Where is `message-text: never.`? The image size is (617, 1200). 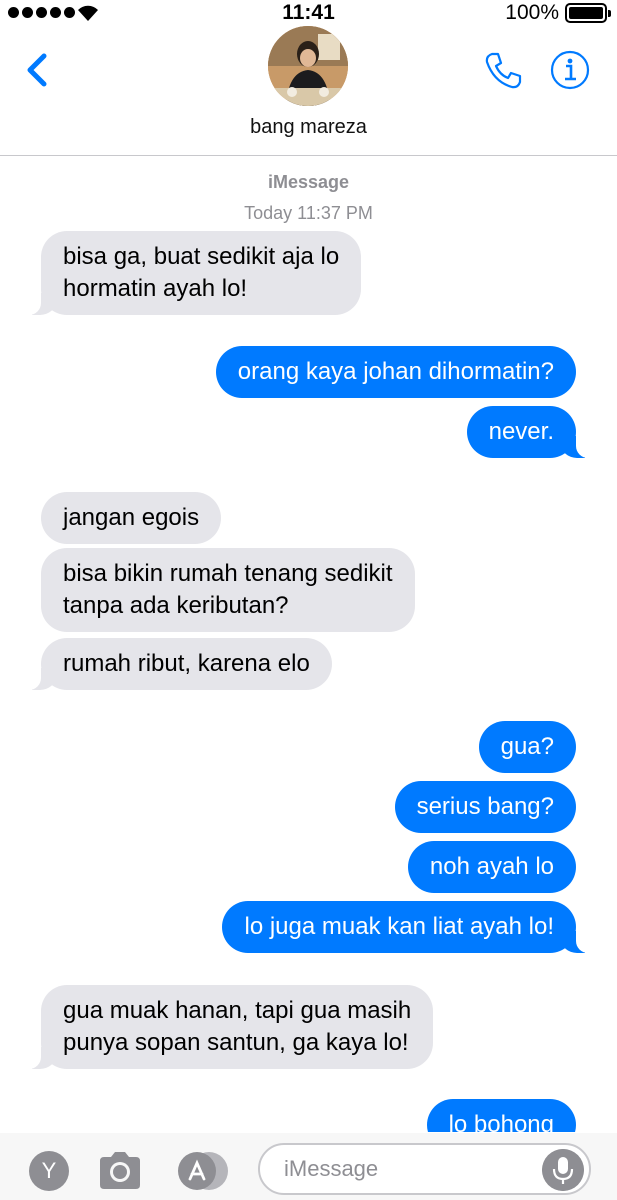
message-text: never. is located at coordinates (521, 431).